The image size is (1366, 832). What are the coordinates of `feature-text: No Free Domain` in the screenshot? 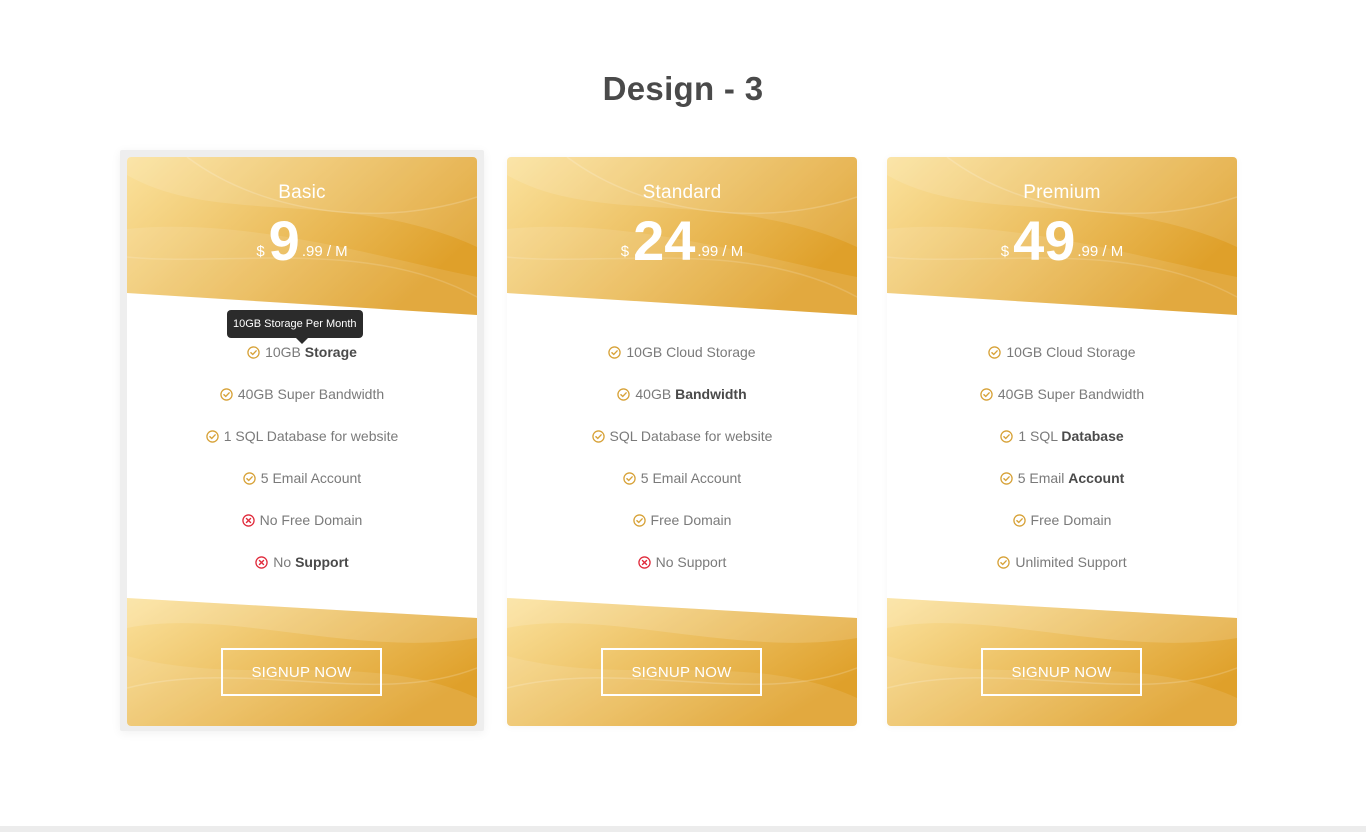 It's located at (311, 520).